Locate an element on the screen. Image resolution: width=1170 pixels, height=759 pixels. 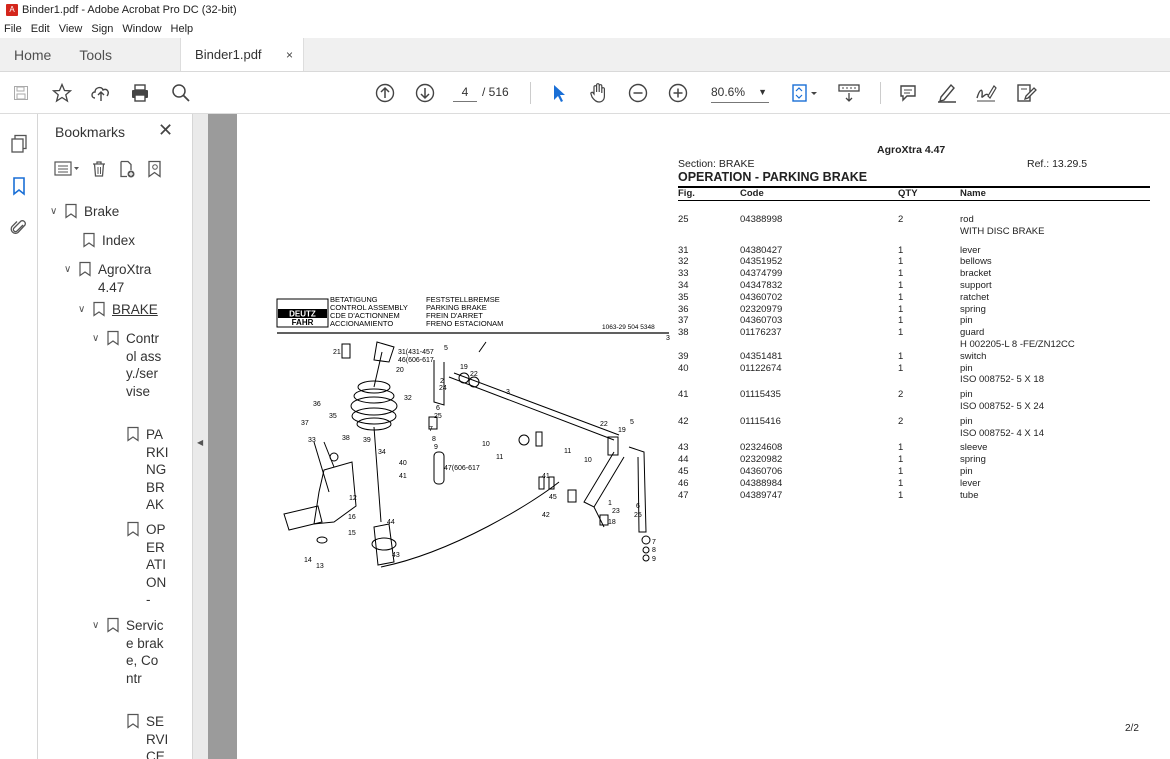
delete-bookmark-icon is located at coordinates (99, 171).